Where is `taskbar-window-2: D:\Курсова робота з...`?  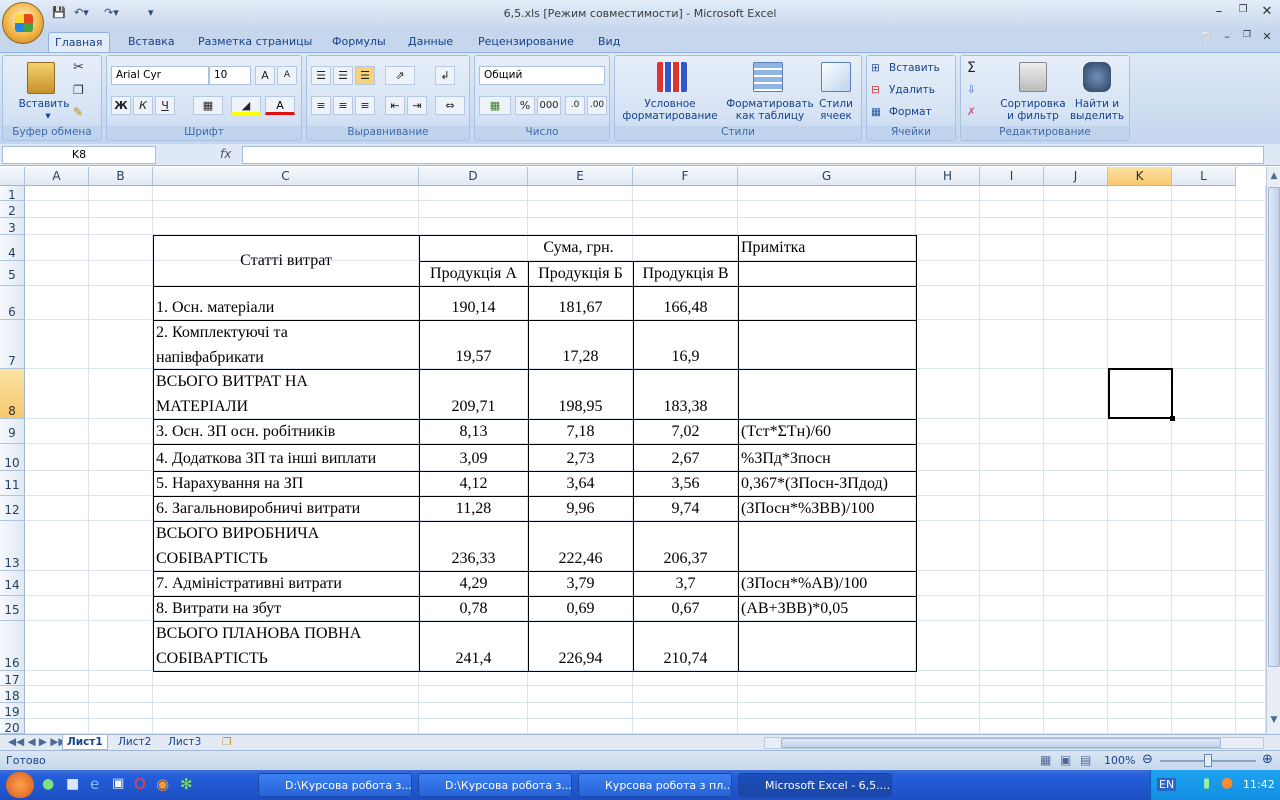
taskbar-window-2: D:\Курсова робота з... is located at coordinates (495, 785).